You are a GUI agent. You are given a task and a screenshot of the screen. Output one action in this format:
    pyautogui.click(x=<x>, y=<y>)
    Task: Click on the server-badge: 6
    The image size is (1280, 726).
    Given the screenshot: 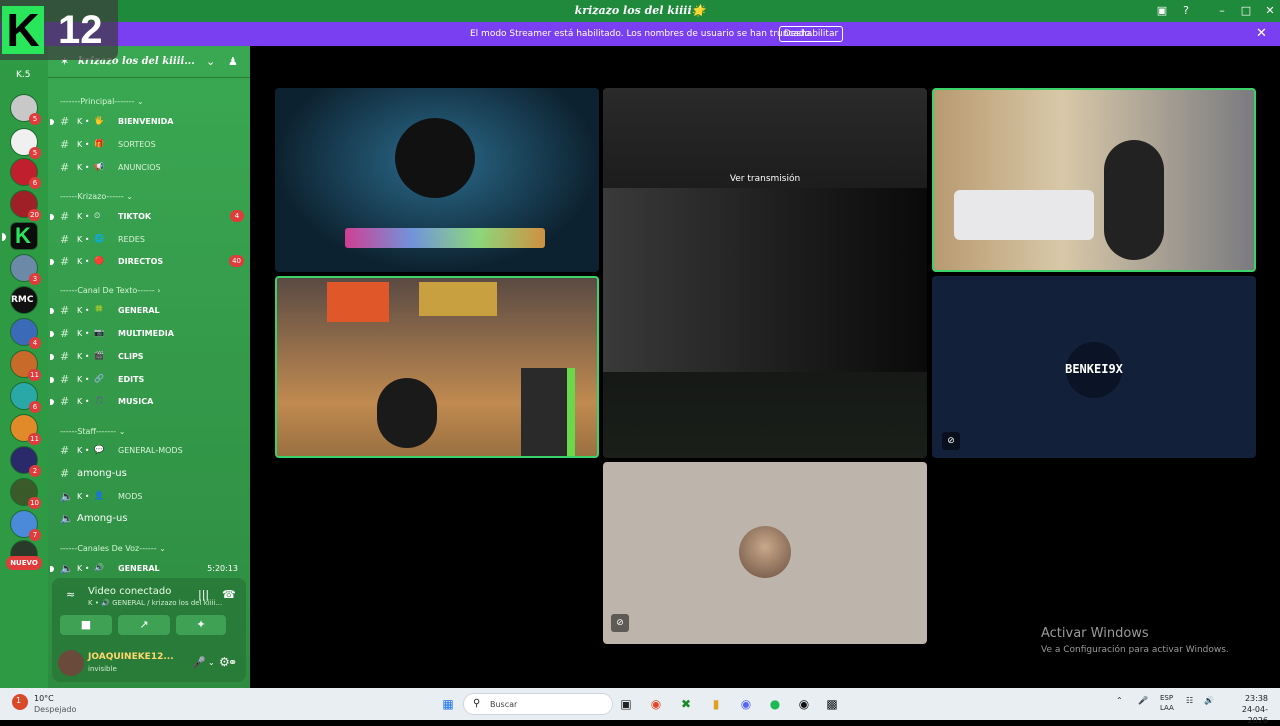 What is the action you would take?
    pyautogui.click(x=35, y=407)
    